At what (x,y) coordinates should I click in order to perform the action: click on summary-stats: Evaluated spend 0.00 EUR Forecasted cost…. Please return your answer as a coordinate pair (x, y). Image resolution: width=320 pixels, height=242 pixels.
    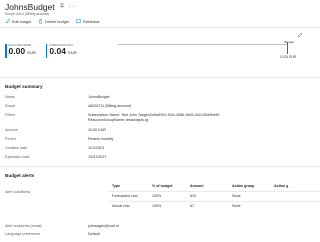
    Looking at the image, I should click on (41, 51).